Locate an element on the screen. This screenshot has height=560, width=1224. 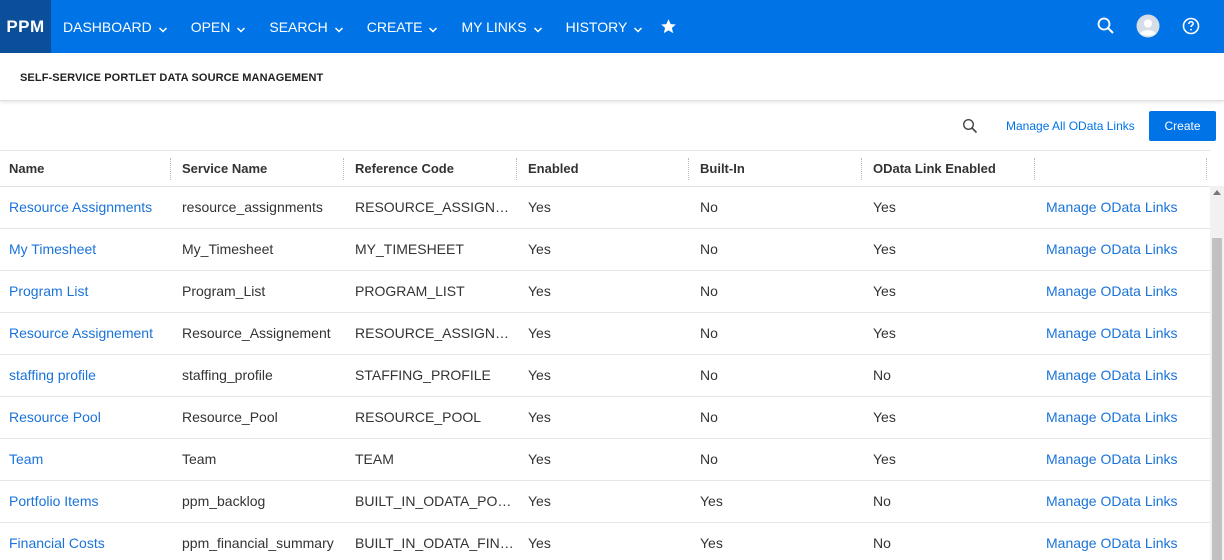
search-icon is located at coordinates (1106, 26).